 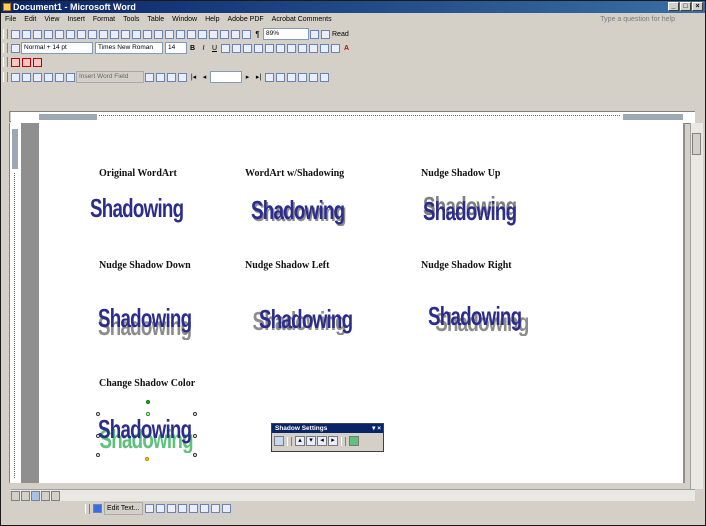 What do you see at coordinates (280, 77) in the screenshot?
I see `check-errors-icon` at bounding box center [280, 77].